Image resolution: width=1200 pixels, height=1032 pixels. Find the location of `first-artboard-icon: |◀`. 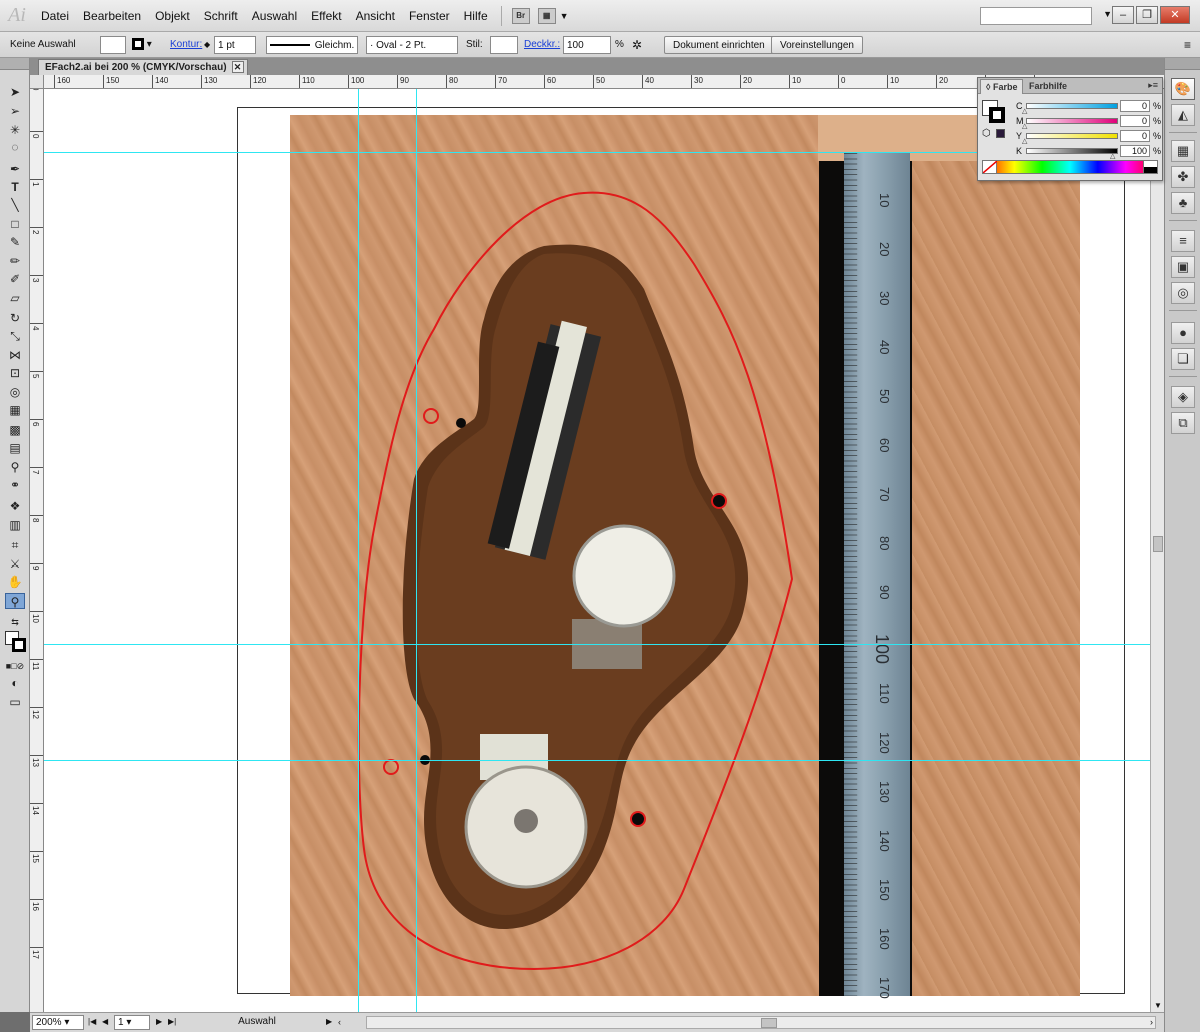

first-artboard-icon: |◀ is located at coordinates (92, 1022).